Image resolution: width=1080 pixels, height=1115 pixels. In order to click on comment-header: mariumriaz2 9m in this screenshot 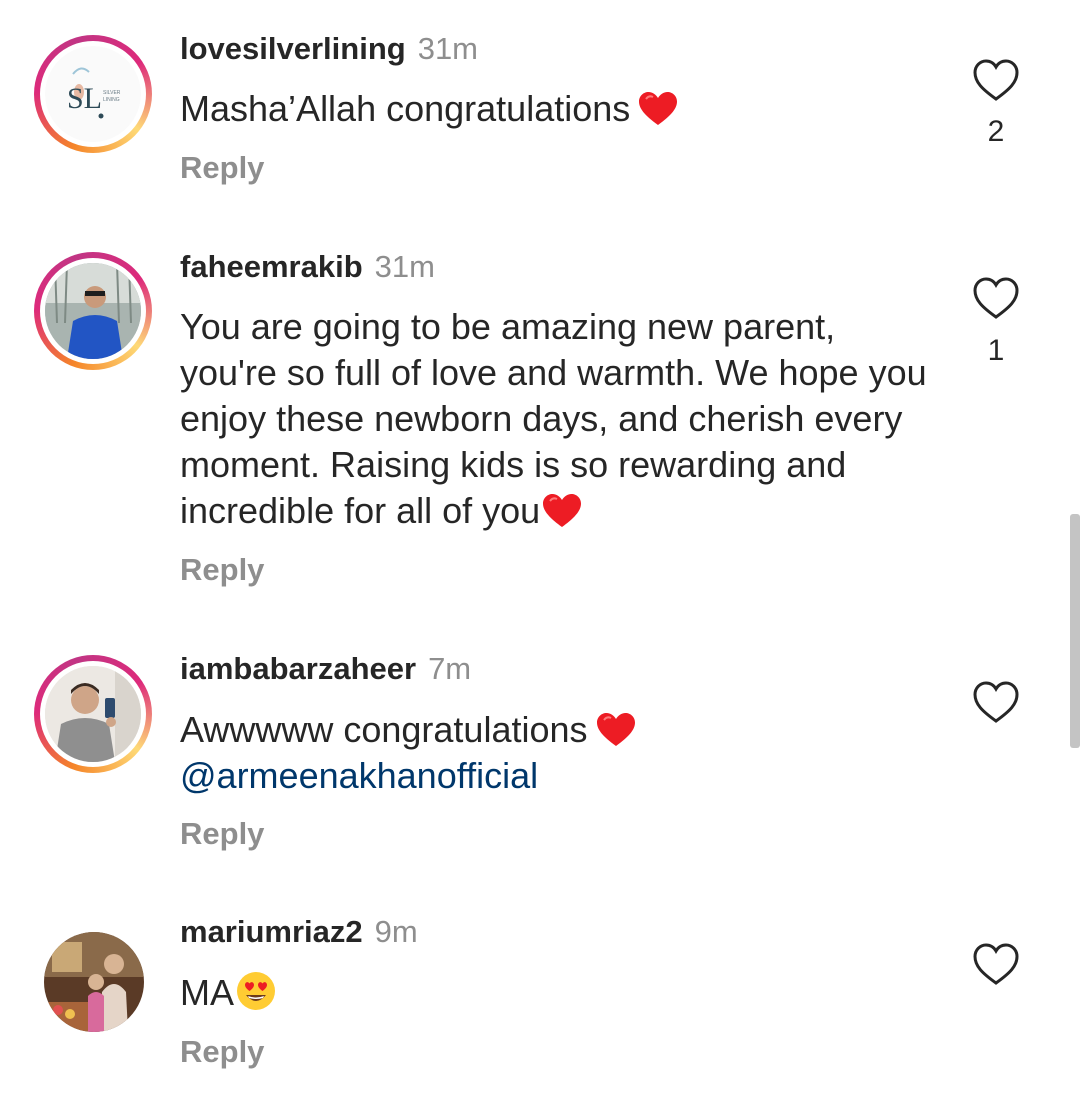, I will do `click(299, 932)`.